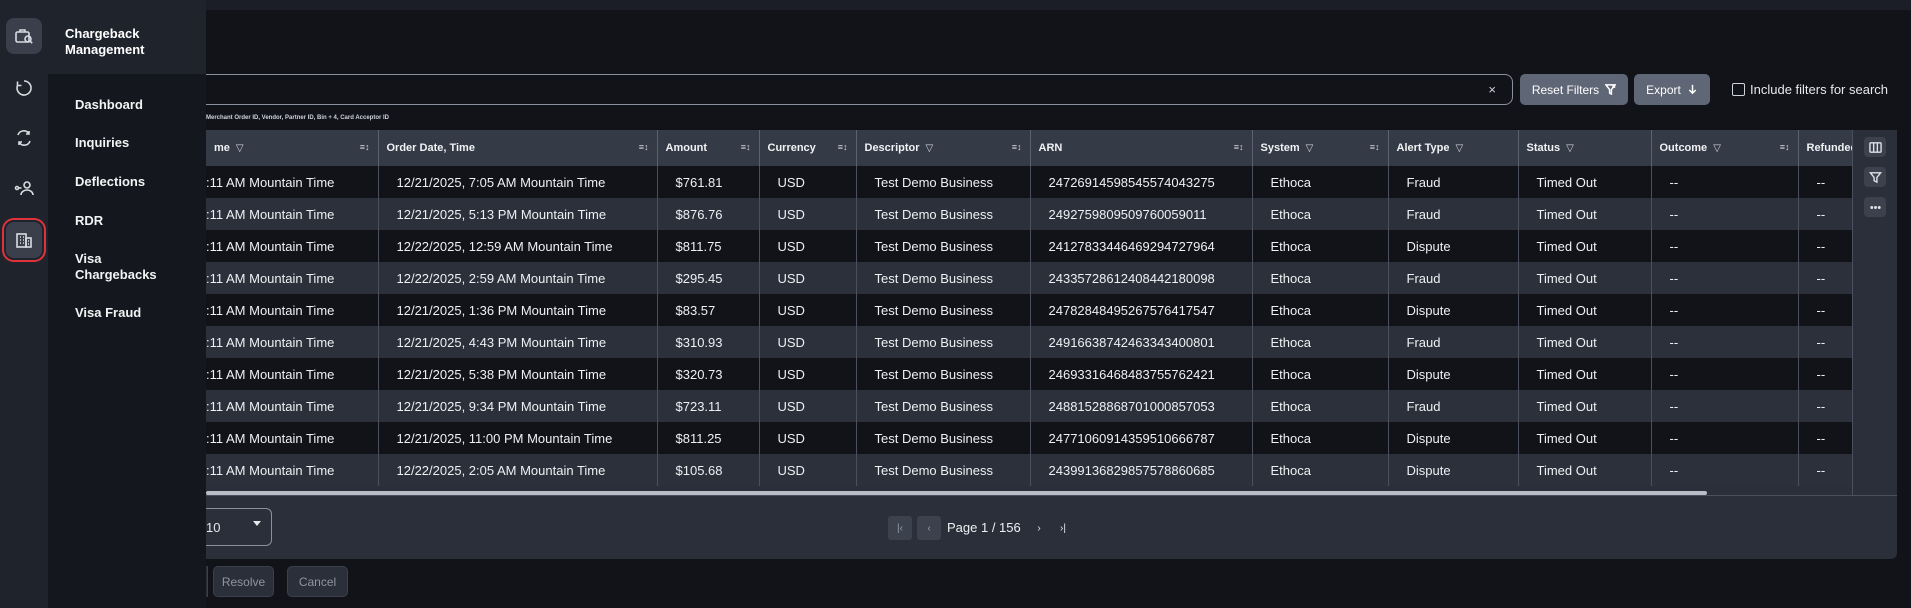 This screenshot has width=1911, height=608. I want to click on page-size-select: 10, so click(239, 527).